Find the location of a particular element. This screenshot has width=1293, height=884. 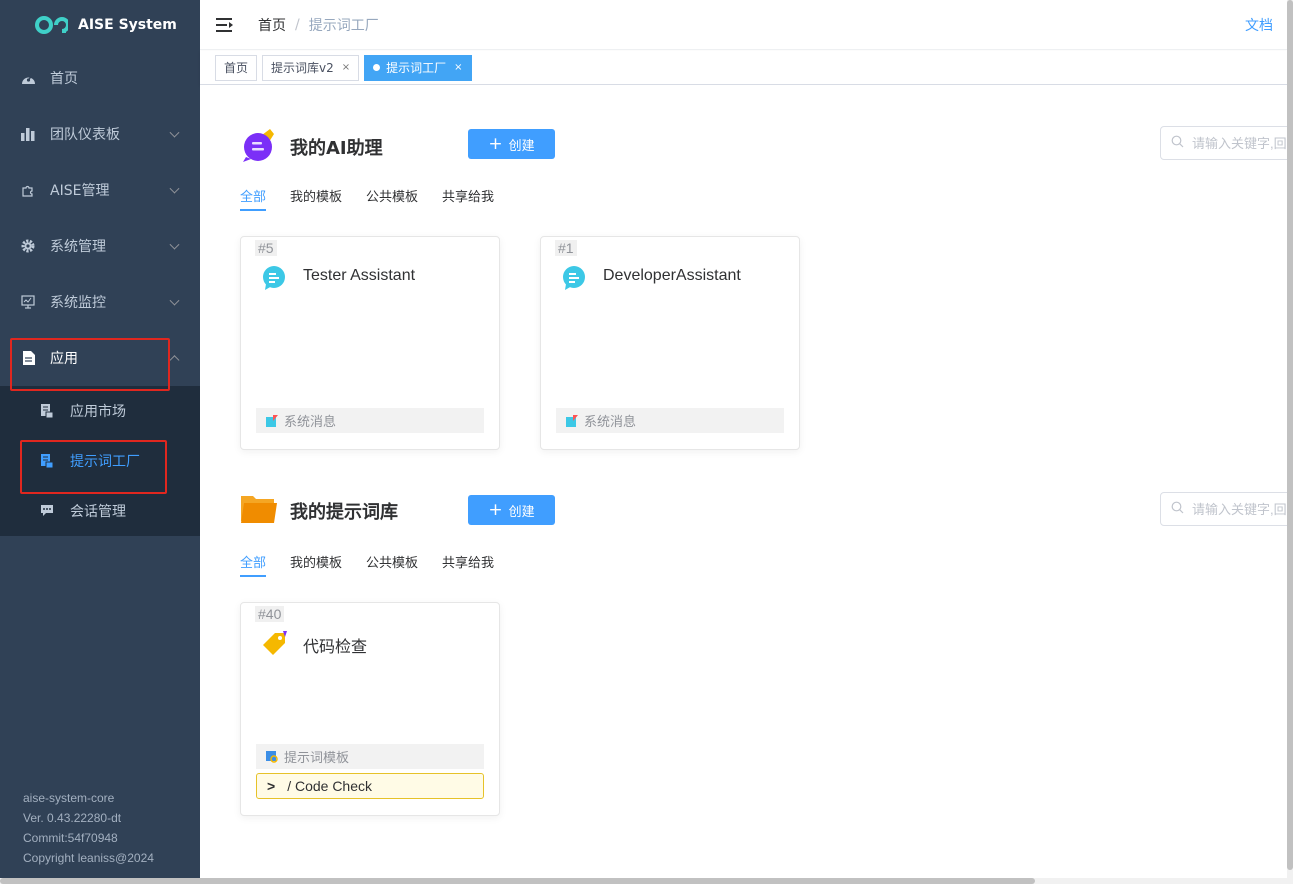

version-module: aise-system-core is located at coordinates (69, 798).